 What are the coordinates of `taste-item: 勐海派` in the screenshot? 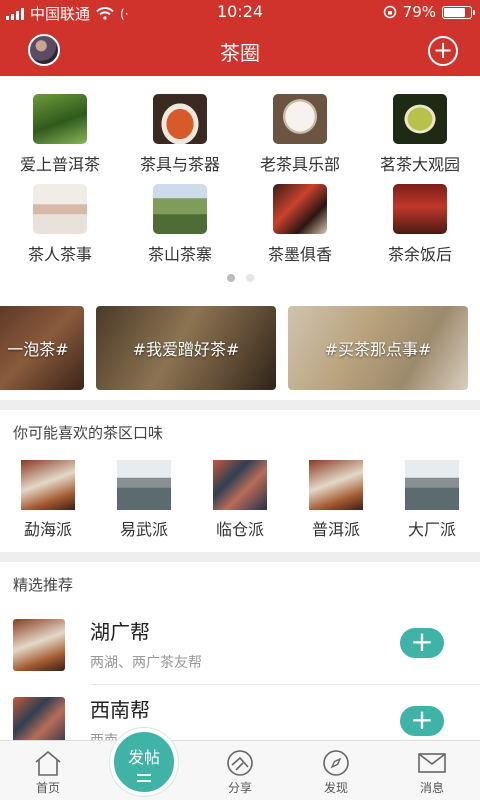 It's located at (48, 500).